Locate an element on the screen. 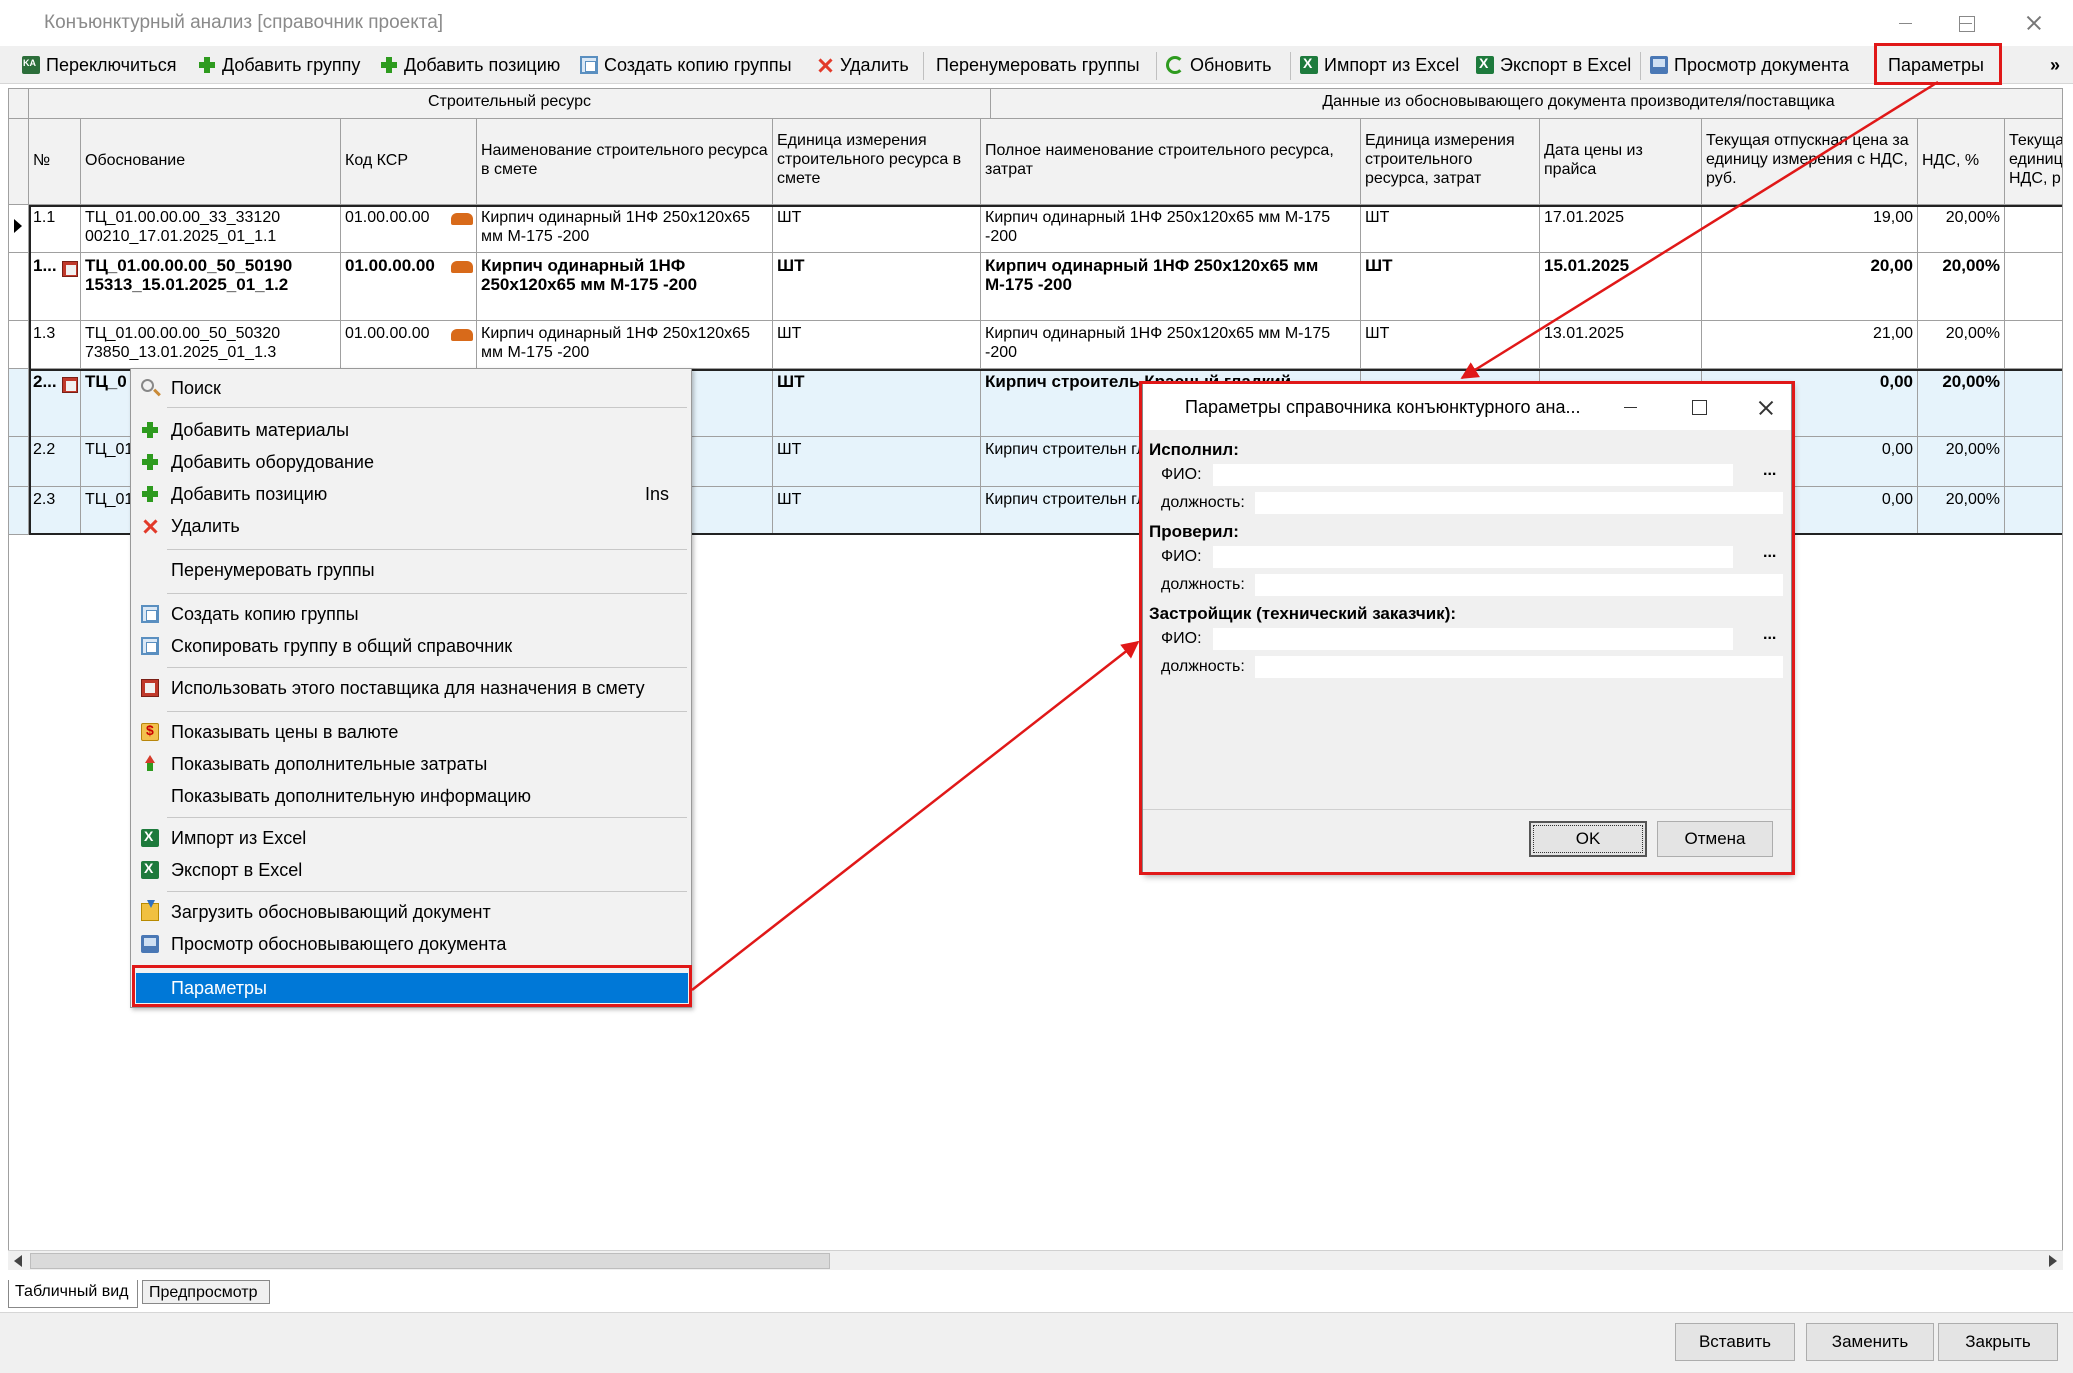 The width and height of the screenshot is (2073, 1373). grid-cell-num: 2.2 is located at coordinates (55, 462).